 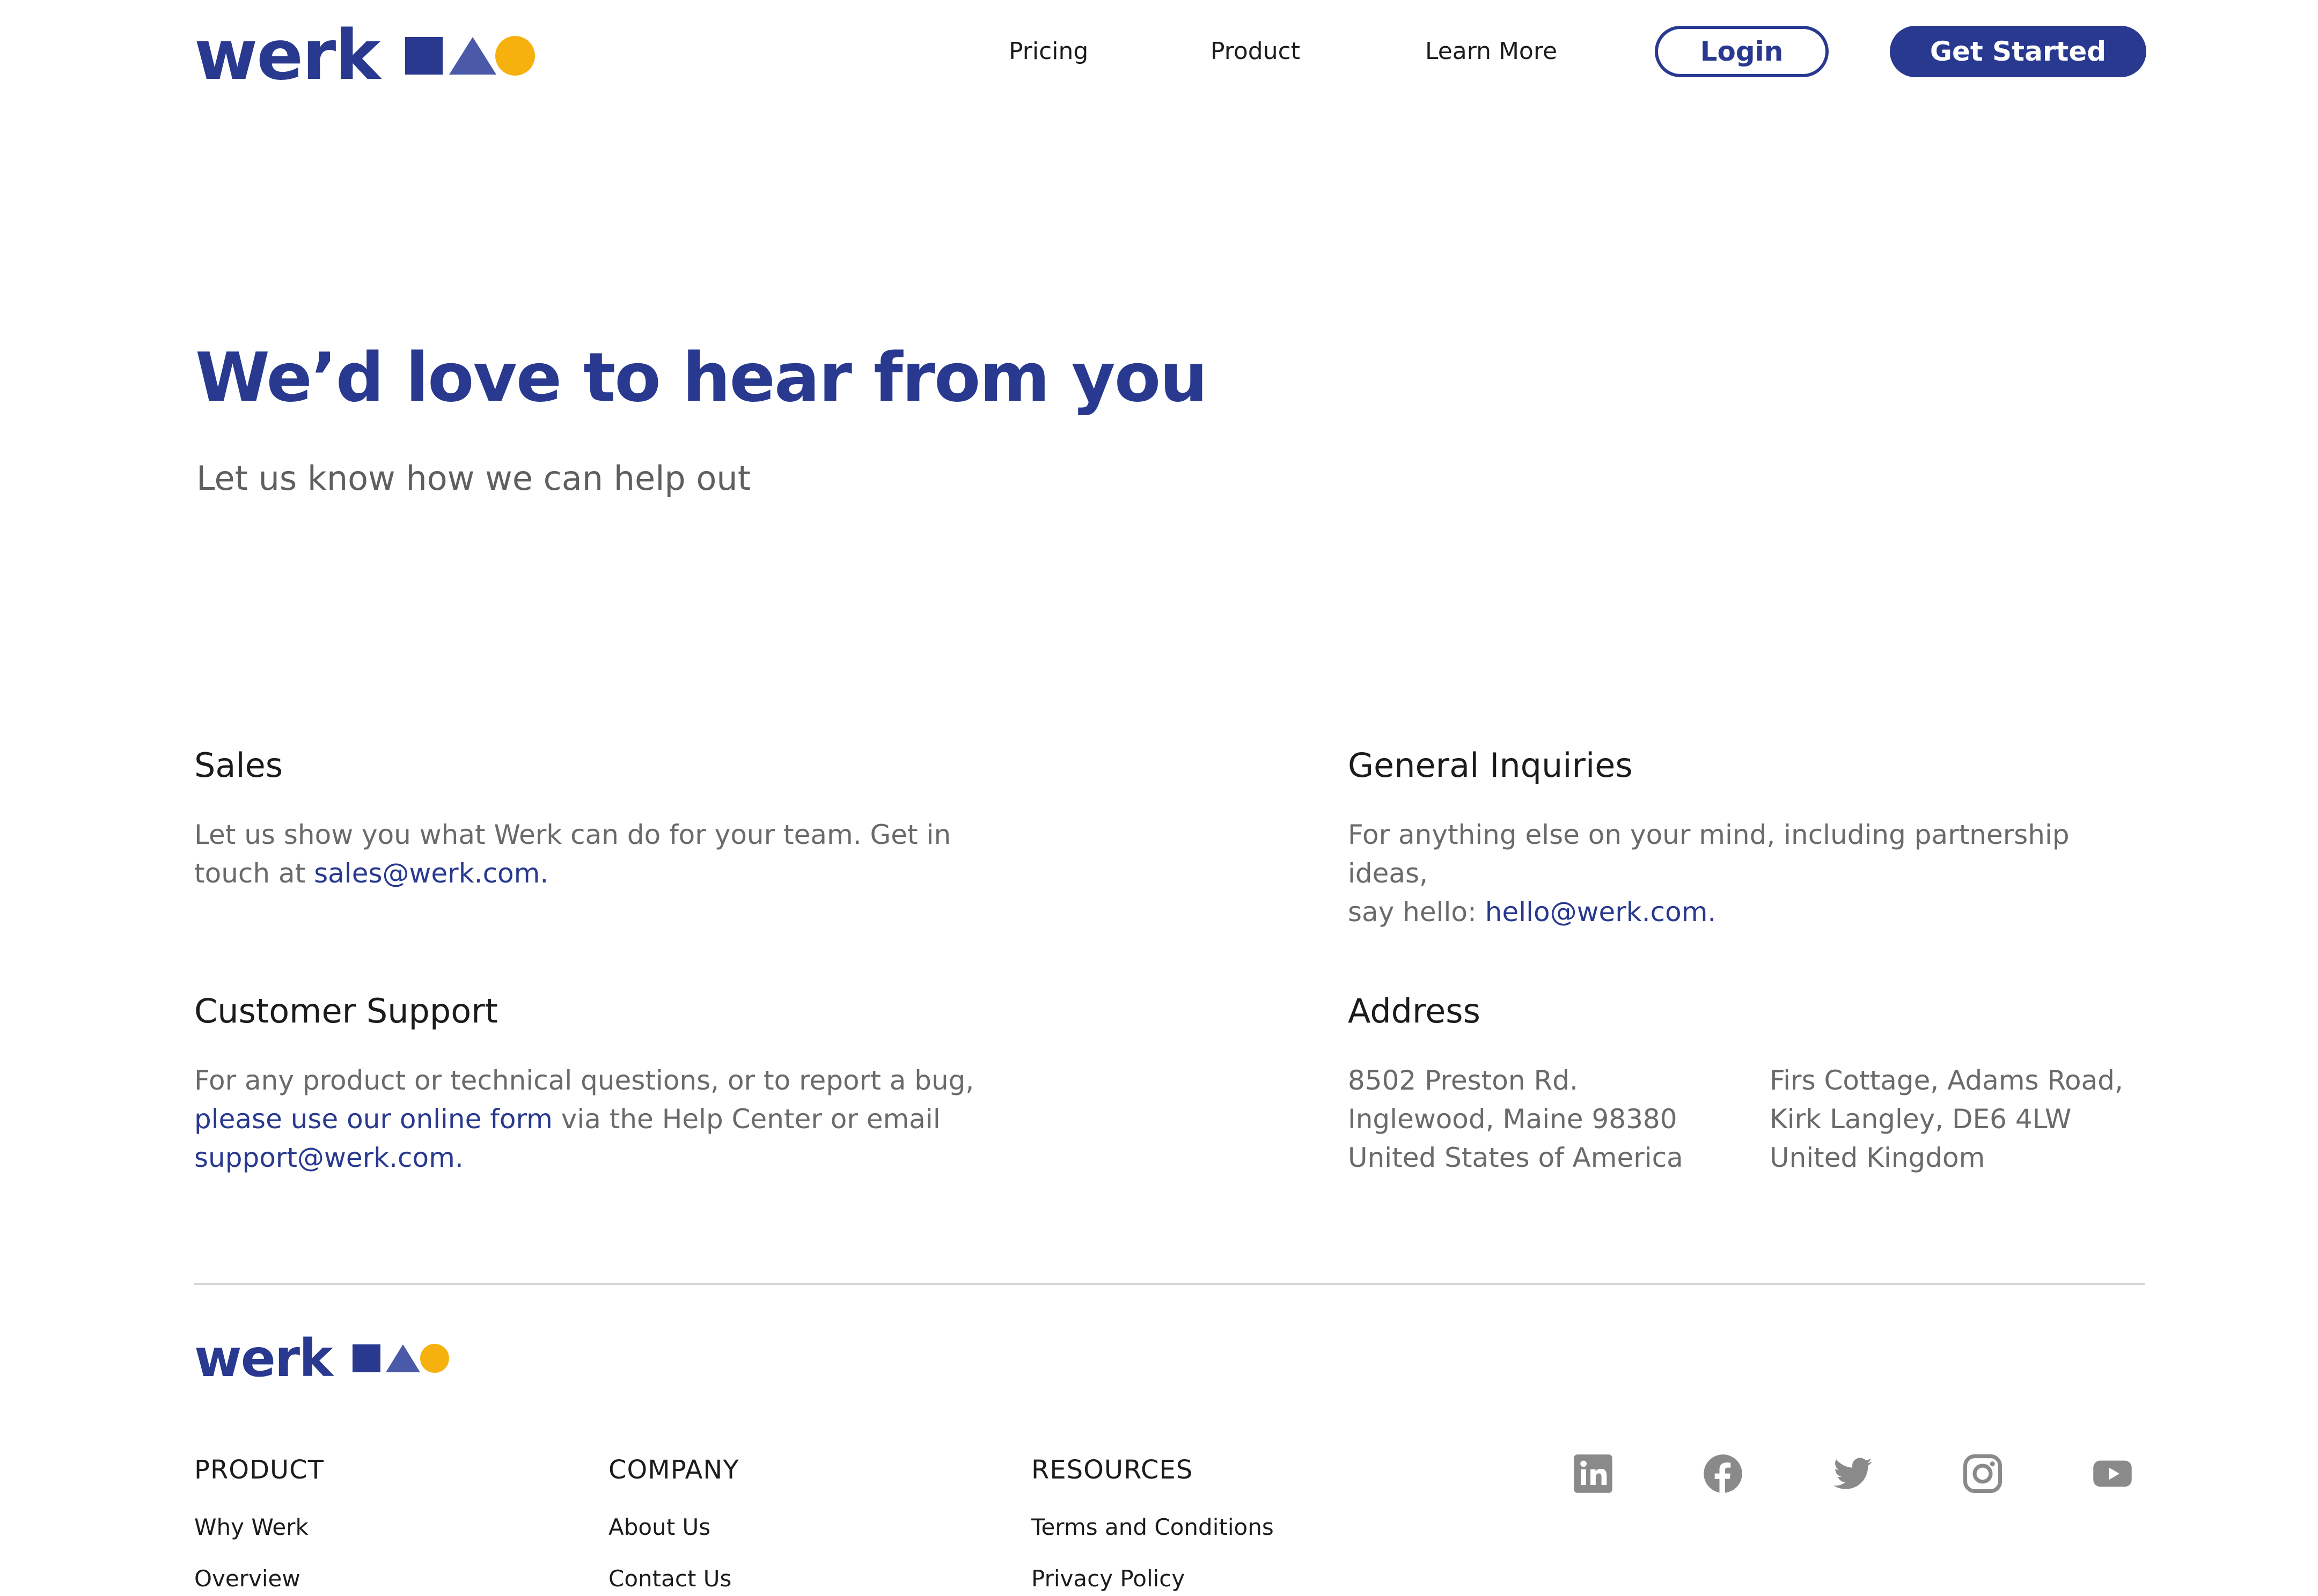 What do you see at coordinates (1048, 51) in the screenshot?
I see `nav-pricing: Pricing` at bounding box center [1048, 51].